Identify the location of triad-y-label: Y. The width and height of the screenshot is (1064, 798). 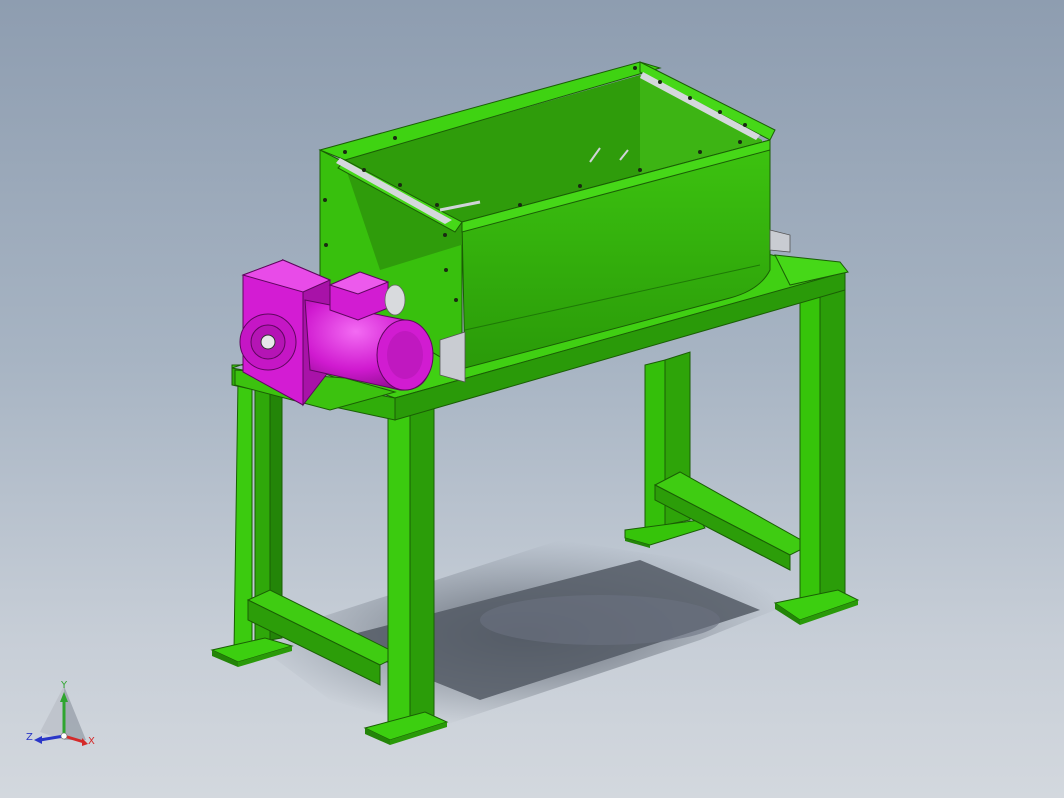
(64, 685).